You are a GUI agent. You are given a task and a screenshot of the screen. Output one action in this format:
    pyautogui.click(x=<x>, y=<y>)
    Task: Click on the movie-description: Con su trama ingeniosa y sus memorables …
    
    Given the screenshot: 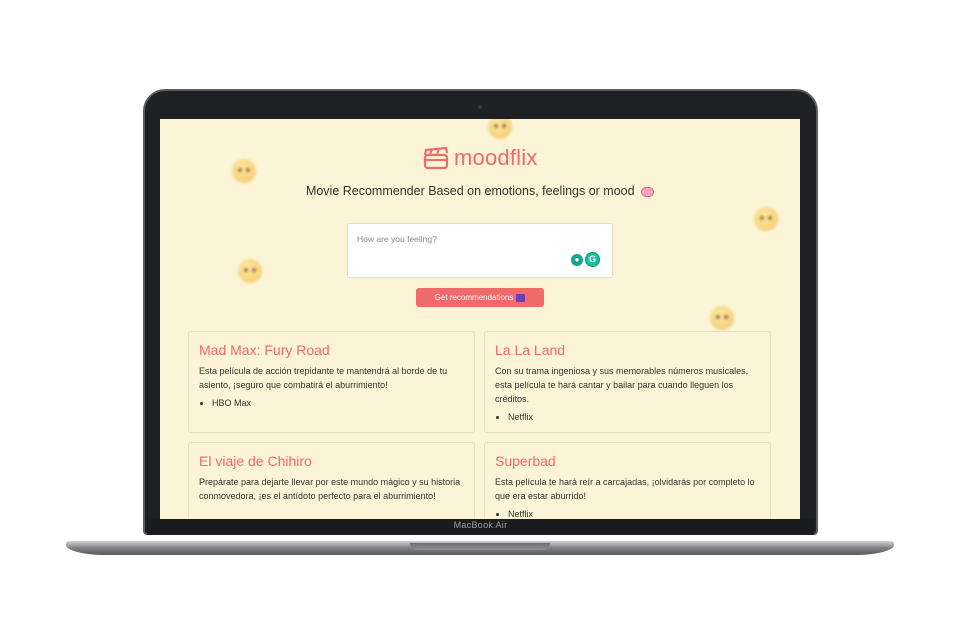 What is the action you would take?
    pyautogui.click(x=622, y=385)
    